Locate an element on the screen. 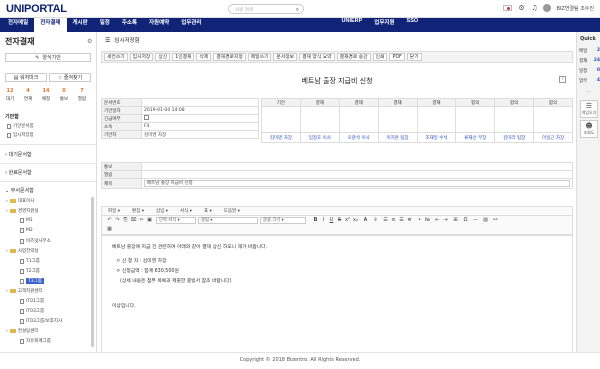 This screenshot has height=369, width=600. notify-value is located at coordinates (357, 166).